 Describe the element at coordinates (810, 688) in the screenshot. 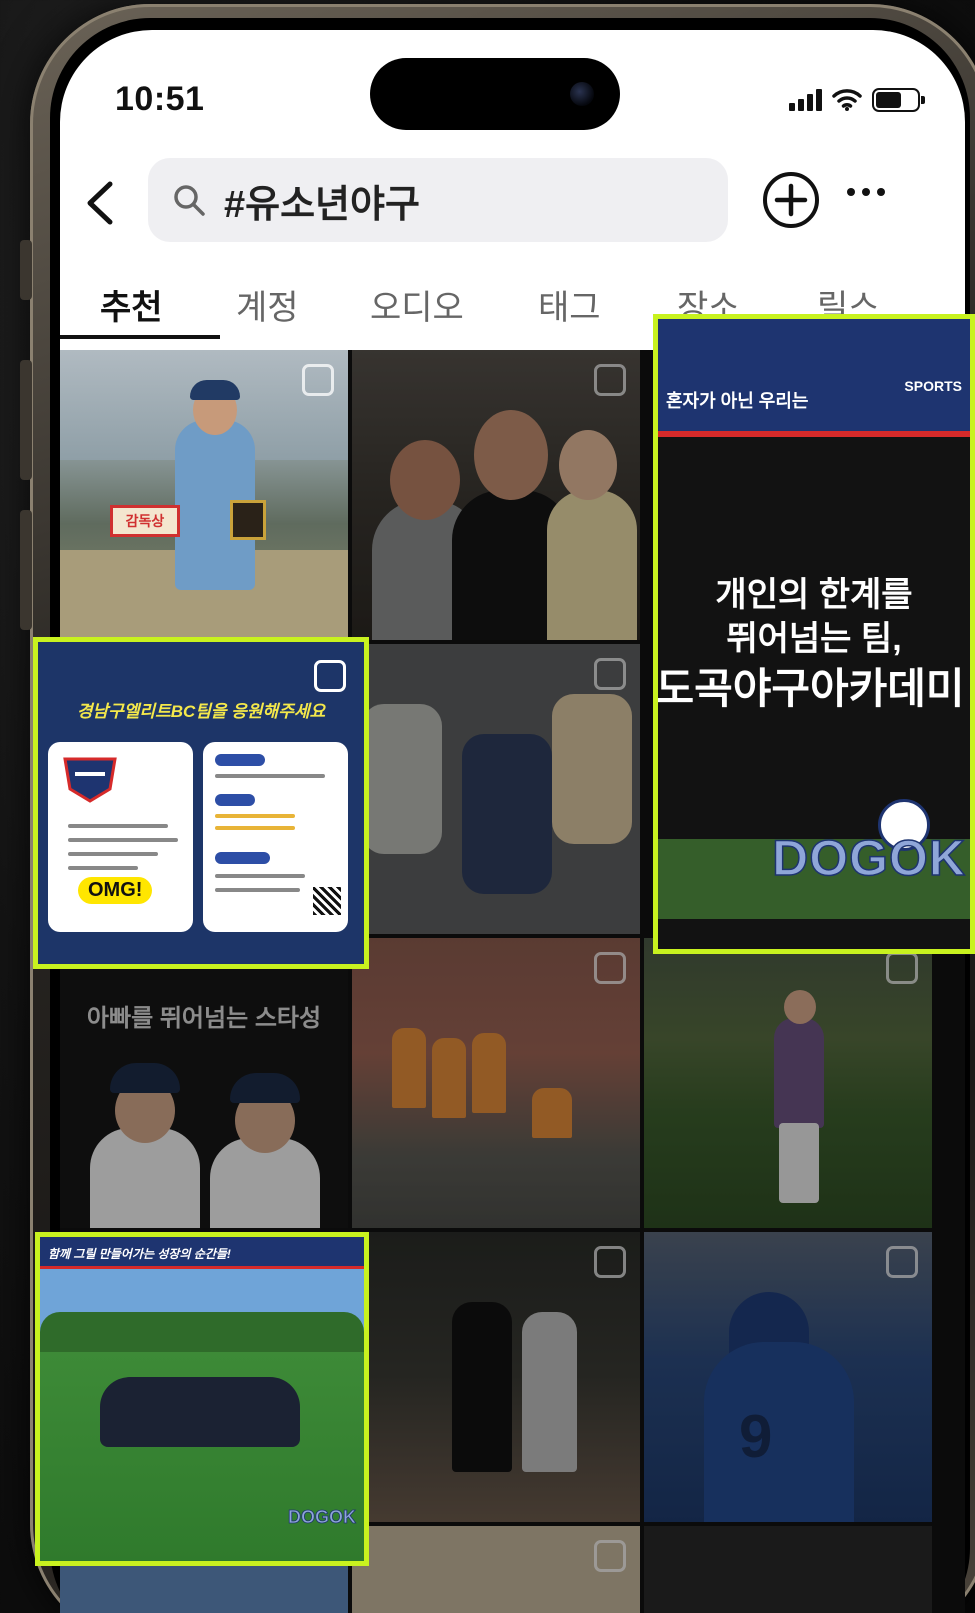

I see `academy-headline-3: 도곡야구아카데미` at that location.